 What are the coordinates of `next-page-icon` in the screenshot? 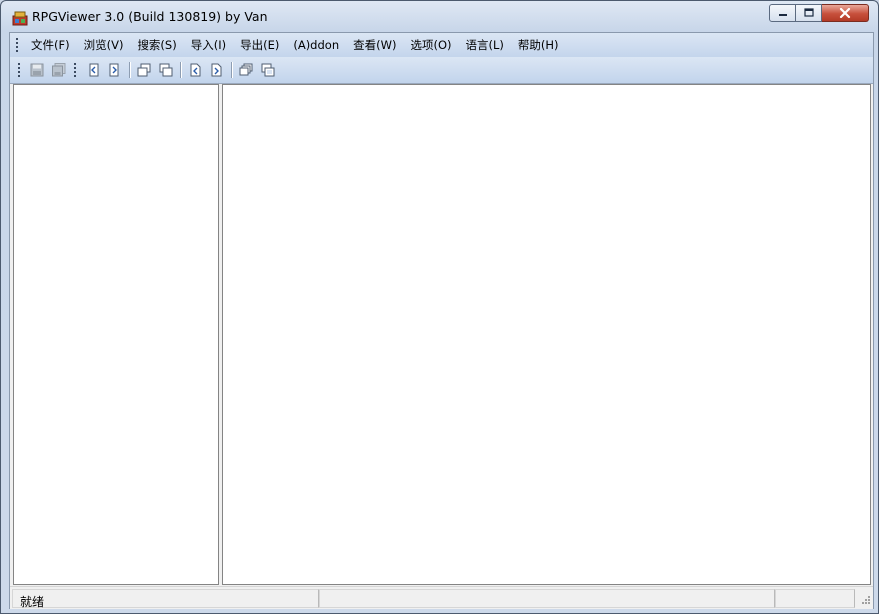 It's located at (114, 70).